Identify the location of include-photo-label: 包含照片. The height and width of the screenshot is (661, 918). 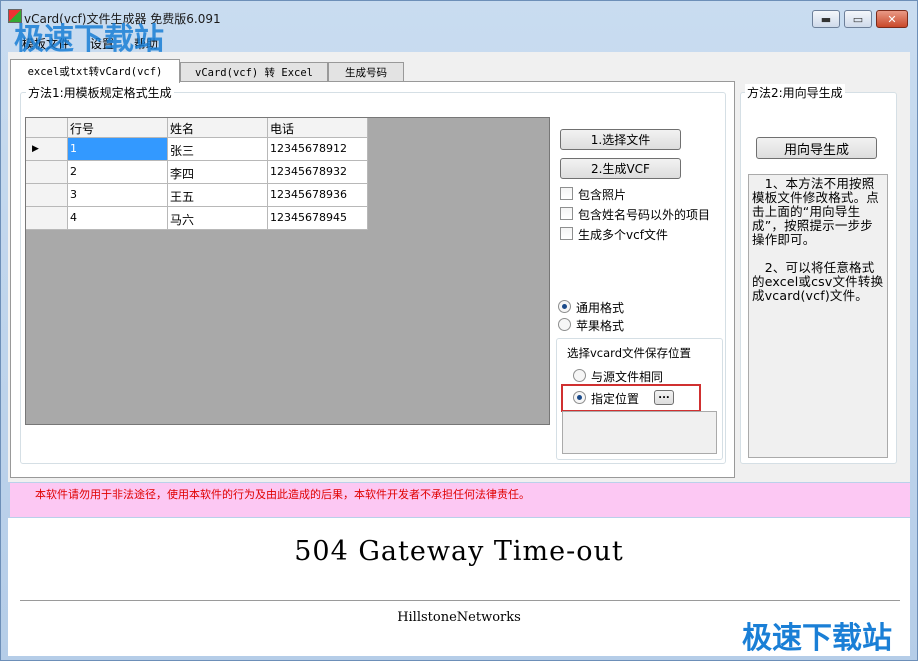
(602, 195).